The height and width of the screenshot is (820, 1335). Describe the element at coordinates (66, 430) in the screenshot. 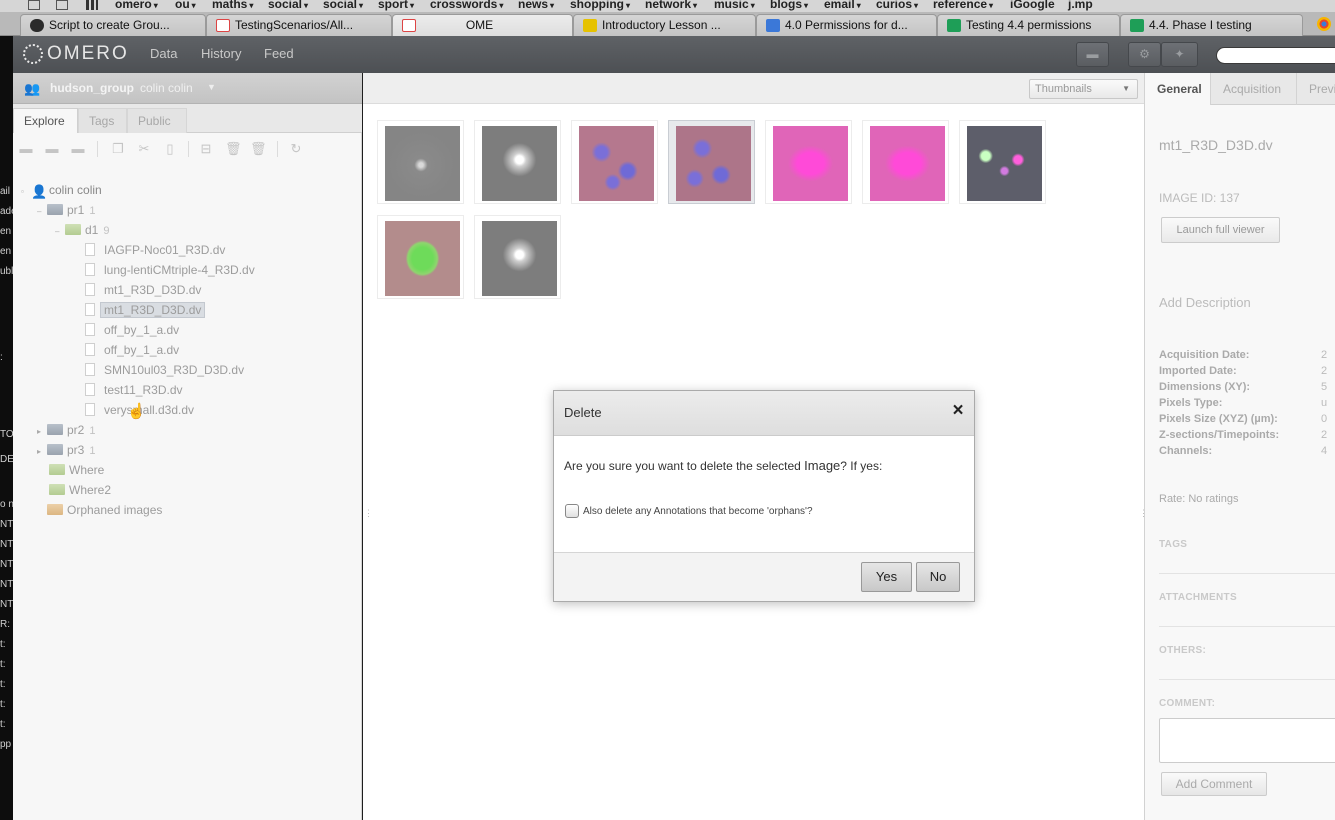

I see `tree-project-pr2: ▸ pr2 1` at that location.